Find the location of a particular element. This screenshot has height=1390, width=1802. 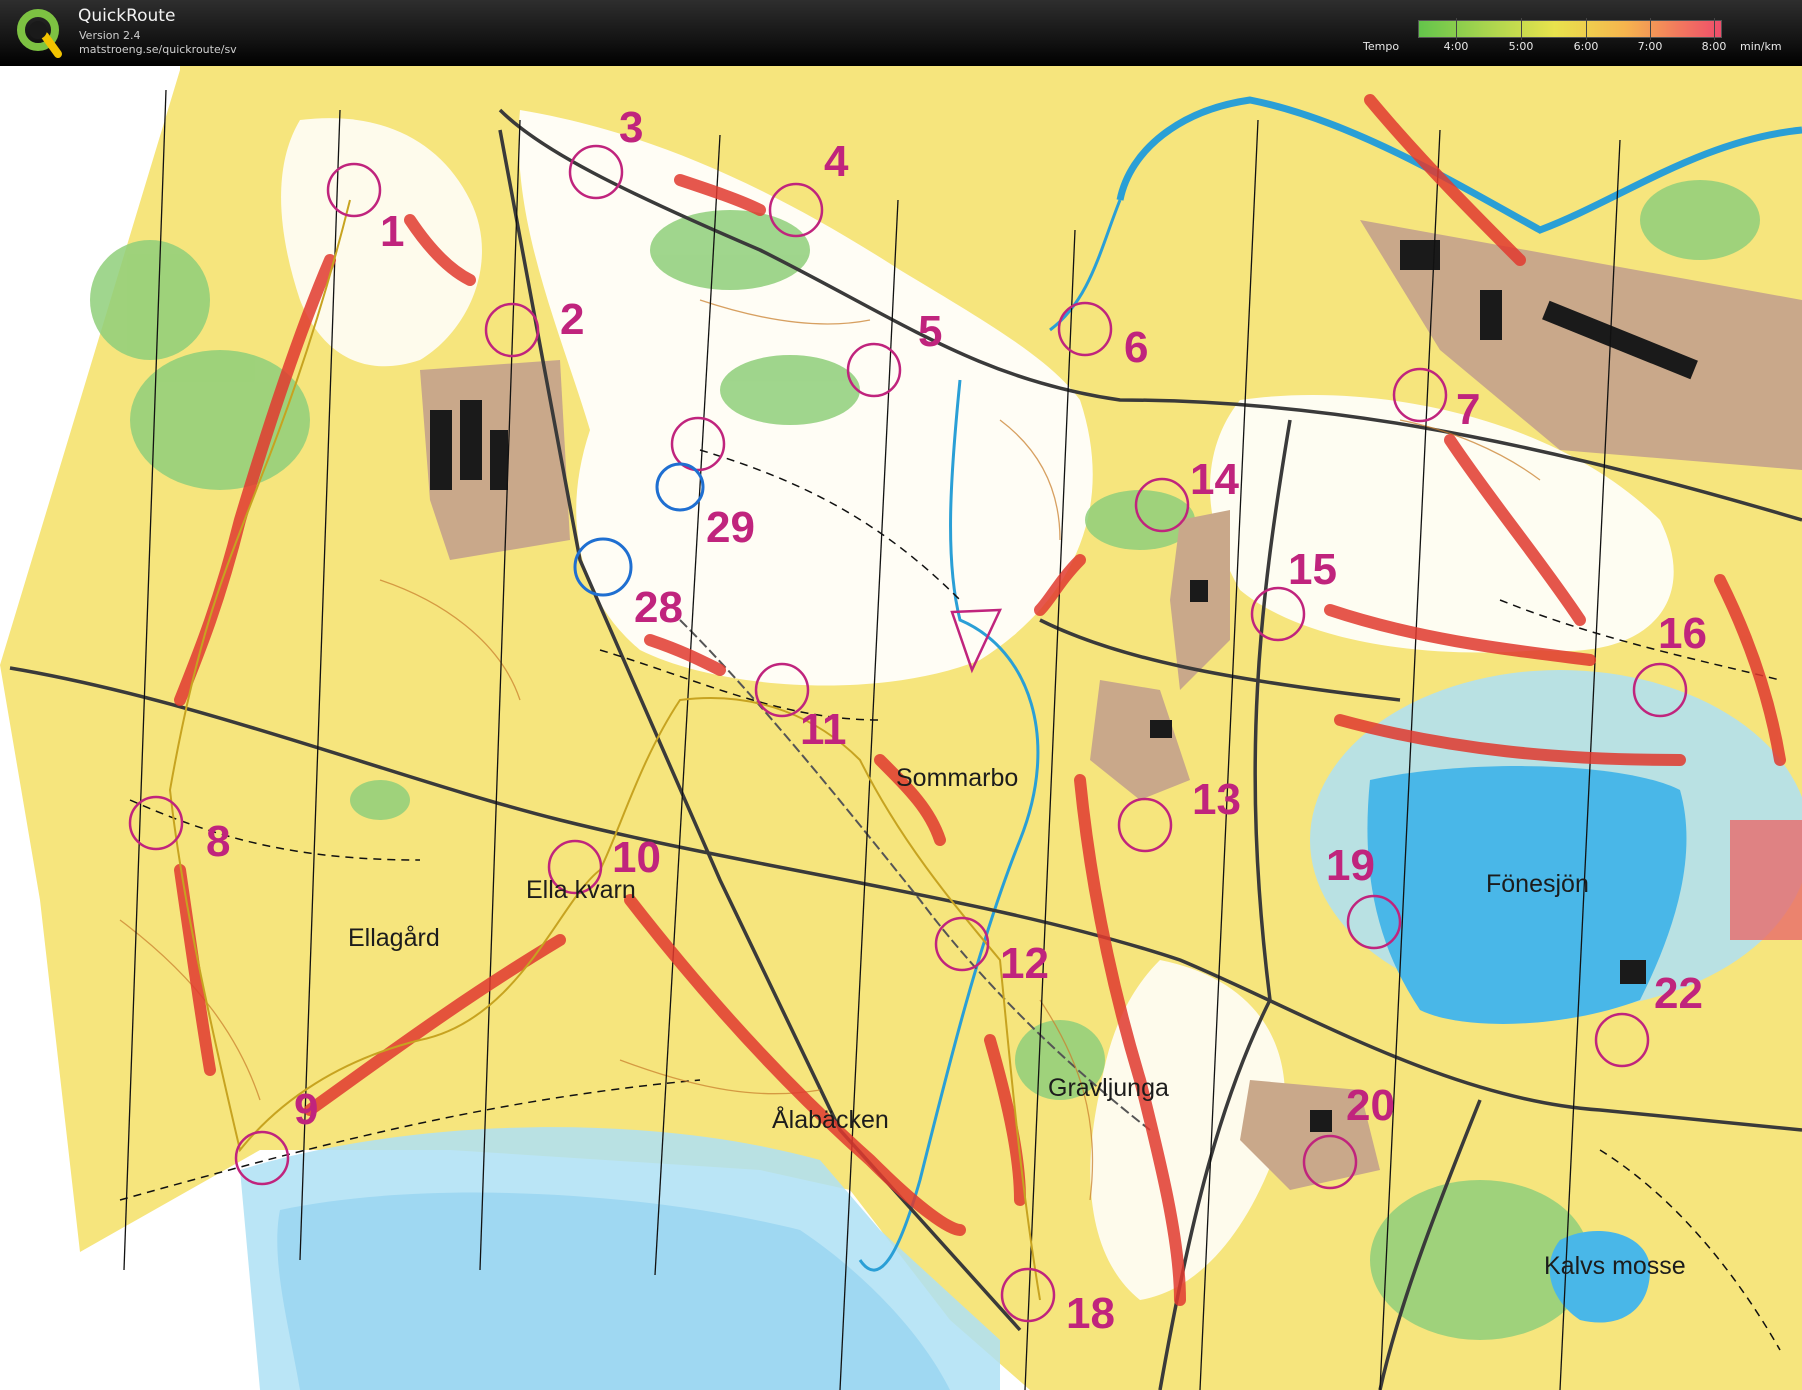

quickroute-logo-icon is located at coordinates (39, 33).